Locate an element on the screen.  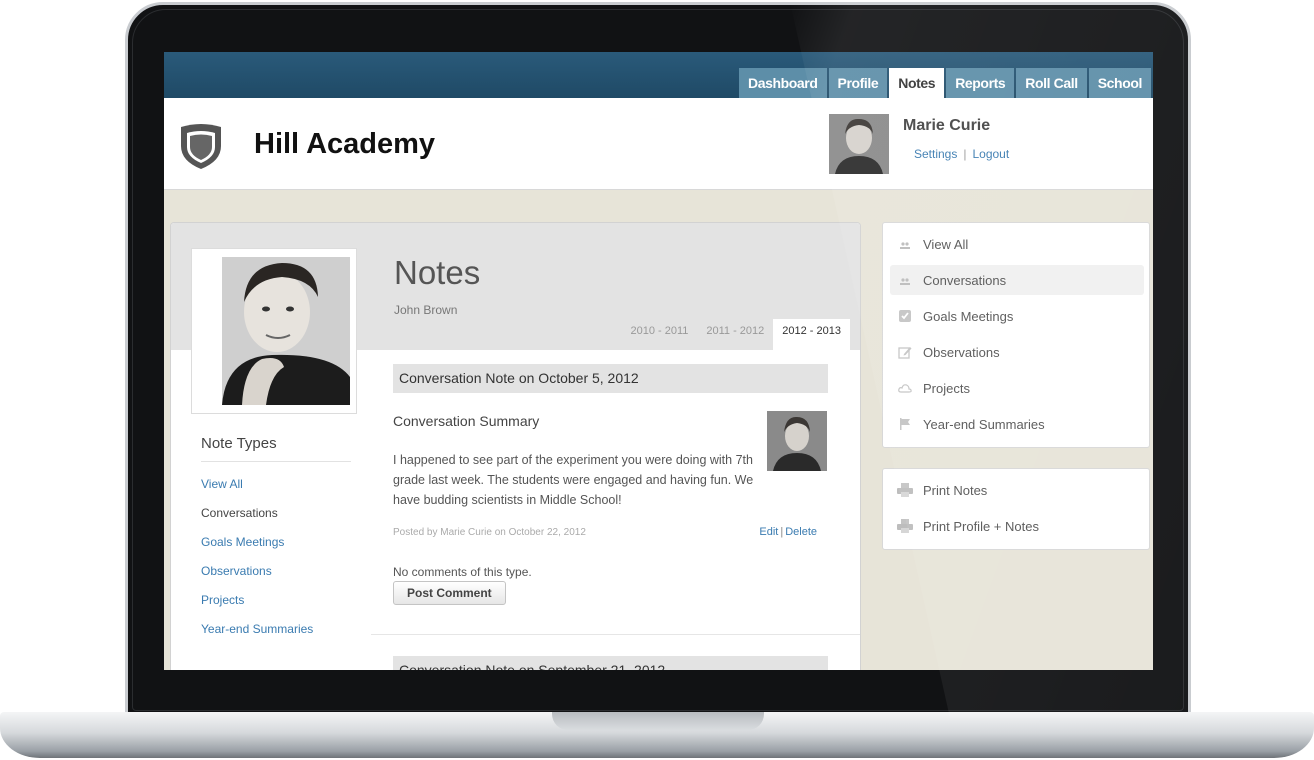
user-avatar is located at coordinates (859, 144).